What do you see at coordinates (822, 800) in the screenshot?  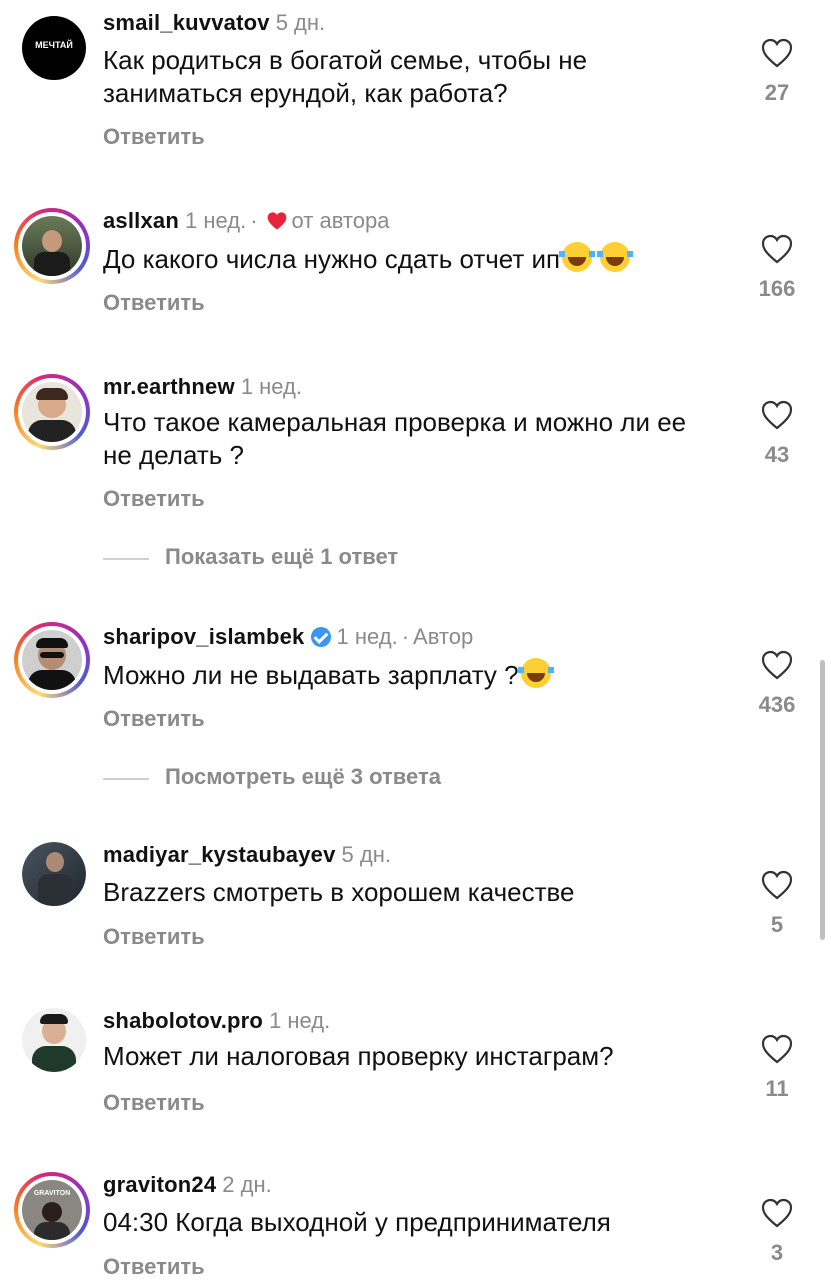 I see `scrollbar` at bounding box center [822, 800].